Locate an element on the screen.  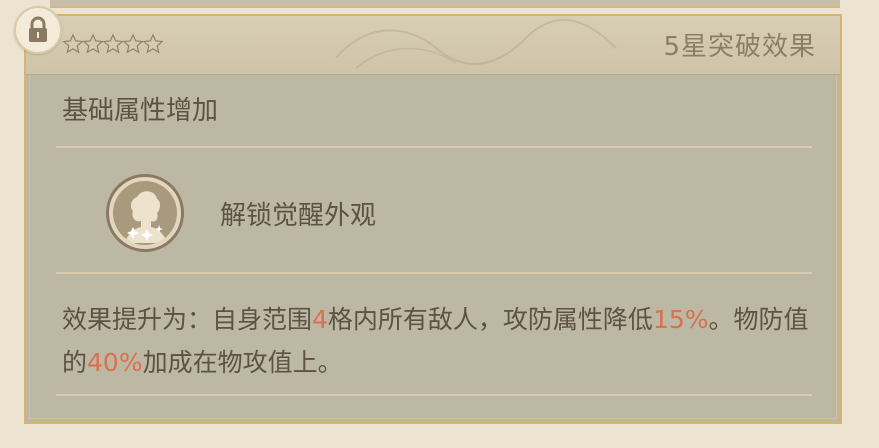
effect-text: 加成在物攻值上。 is located at coordinates (242, 362).